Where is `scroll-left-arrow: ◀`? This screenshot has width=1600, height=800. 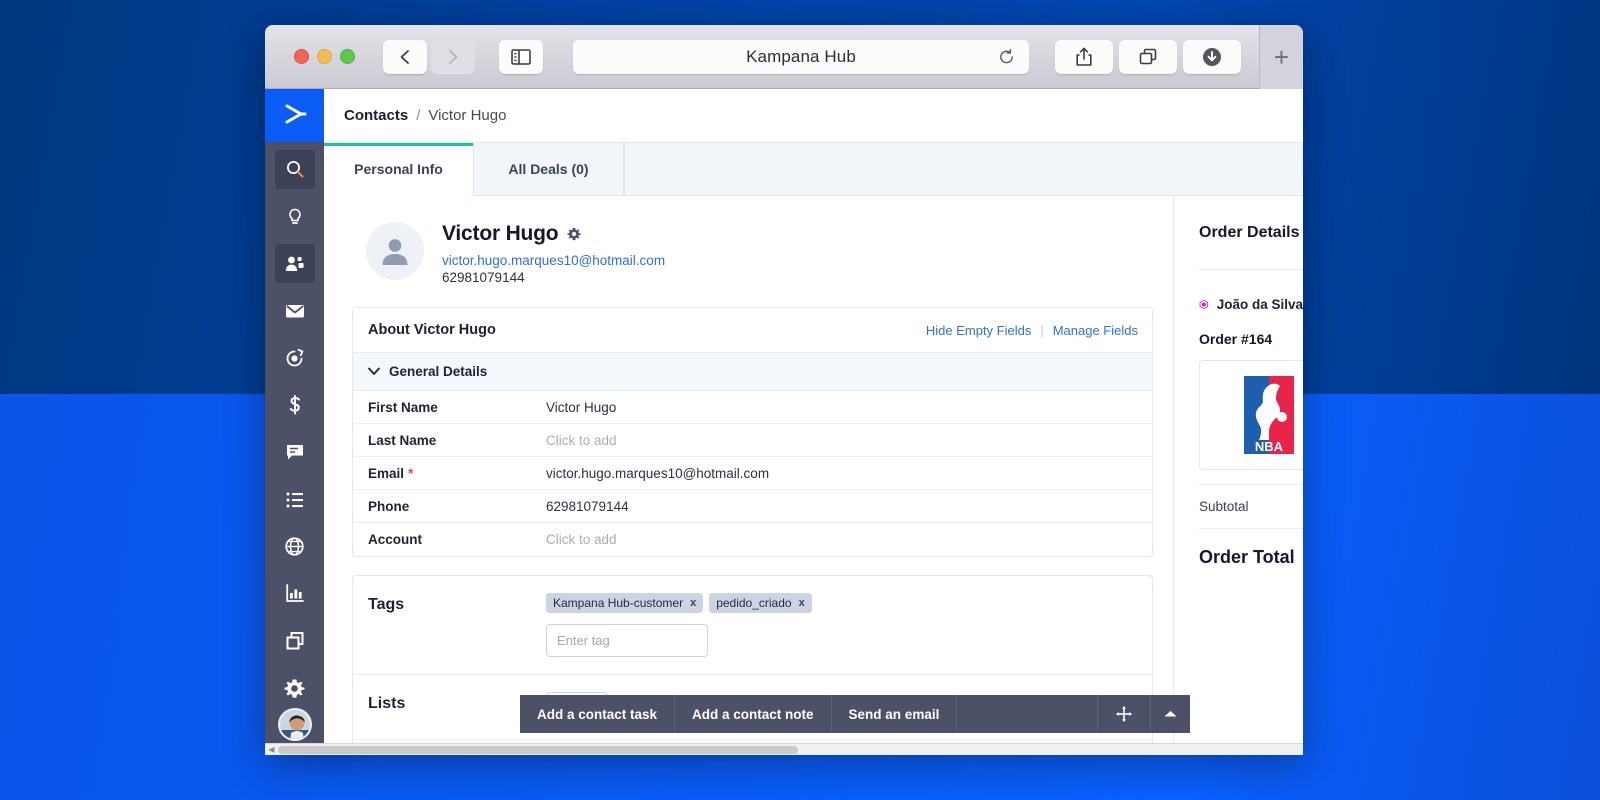 scroll-left-arrow: ◀ is located at coordinates (271, 749).